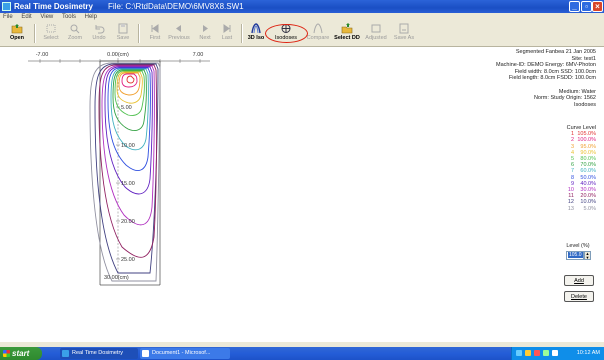 This screenshot has height=360, width=604. I want to click on clock: 10:12 AM, so click(588, 353).